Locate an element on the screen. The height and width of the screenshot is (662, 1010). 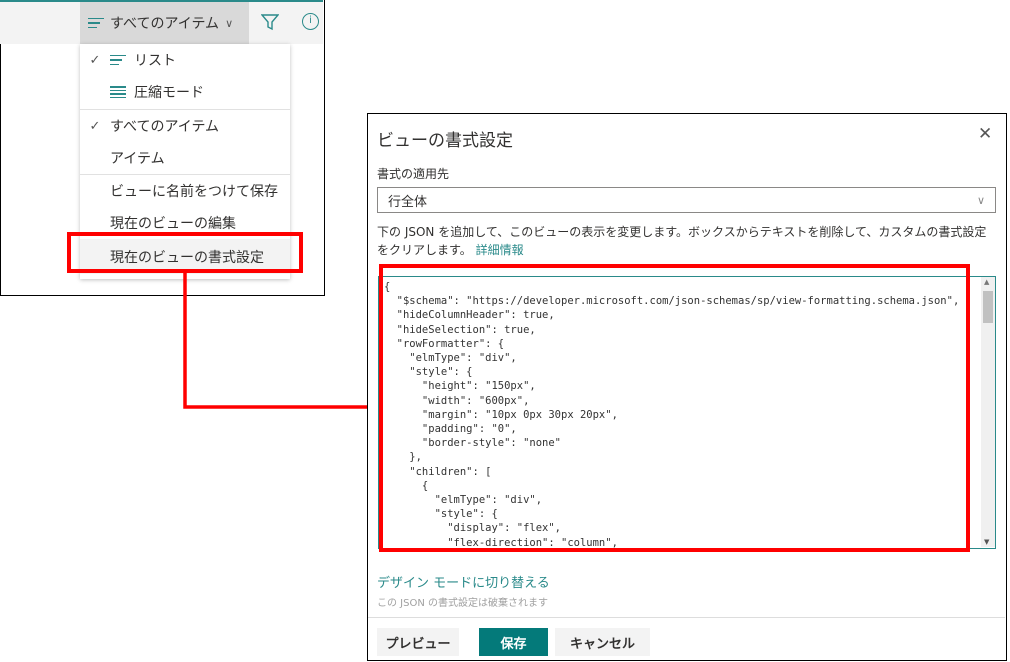
preview-button: プレビュー is located at coordinates (418, 642).